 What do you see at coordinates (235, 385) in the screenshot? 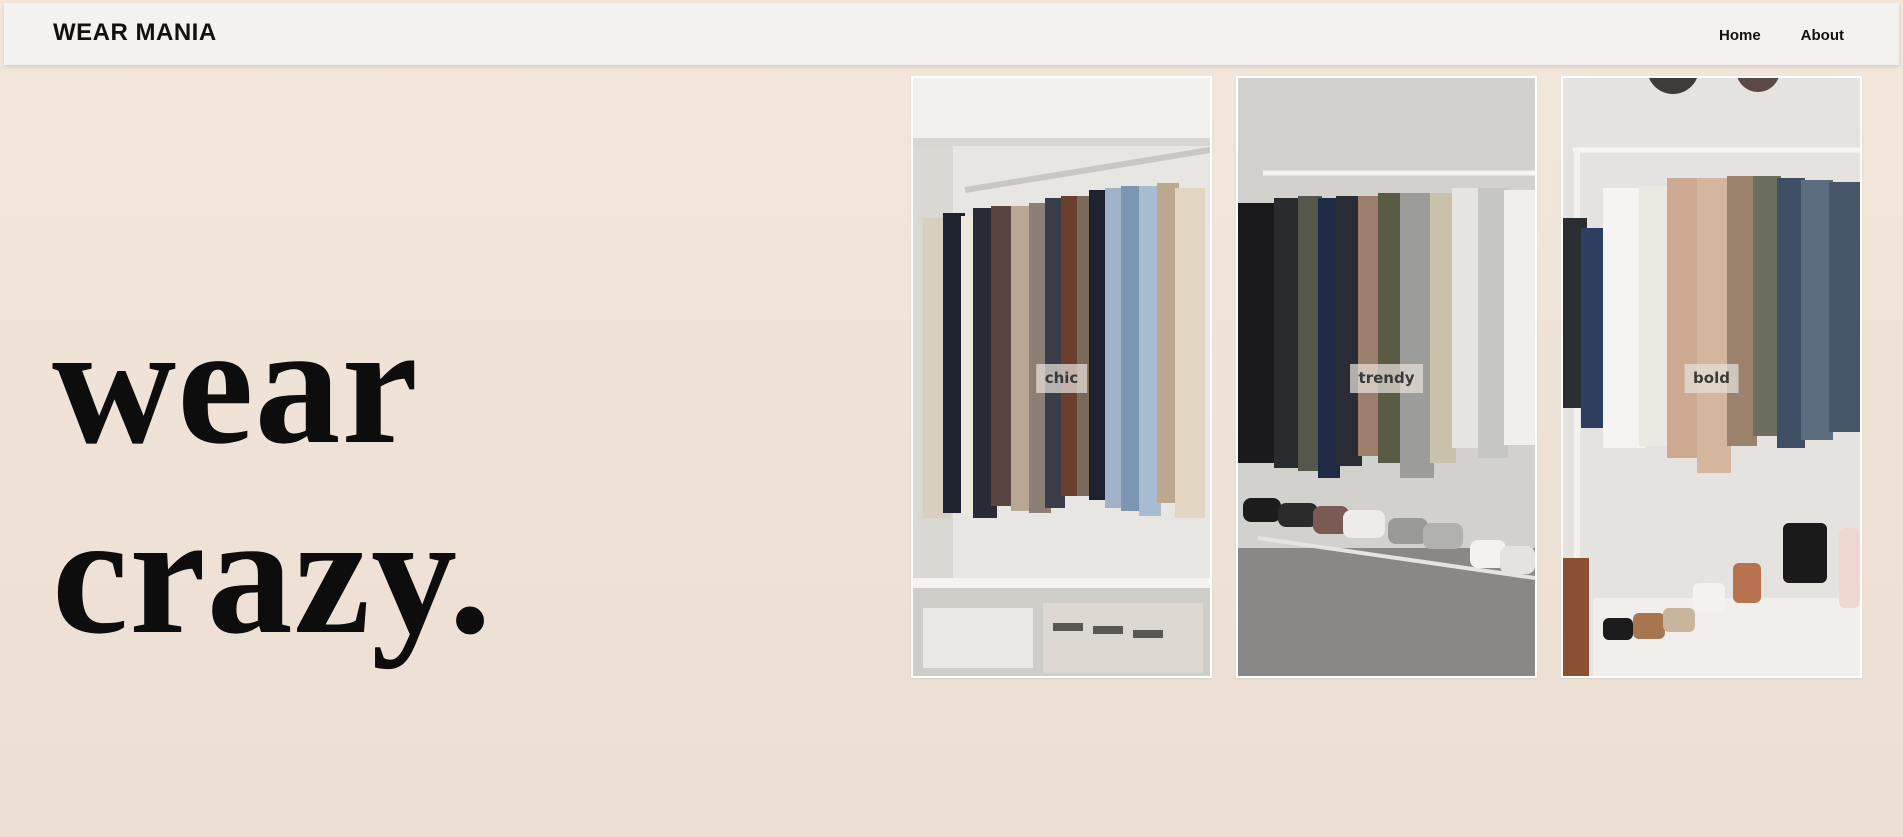
I see `hero-line-1: wear` at bounding box center [235, 385].